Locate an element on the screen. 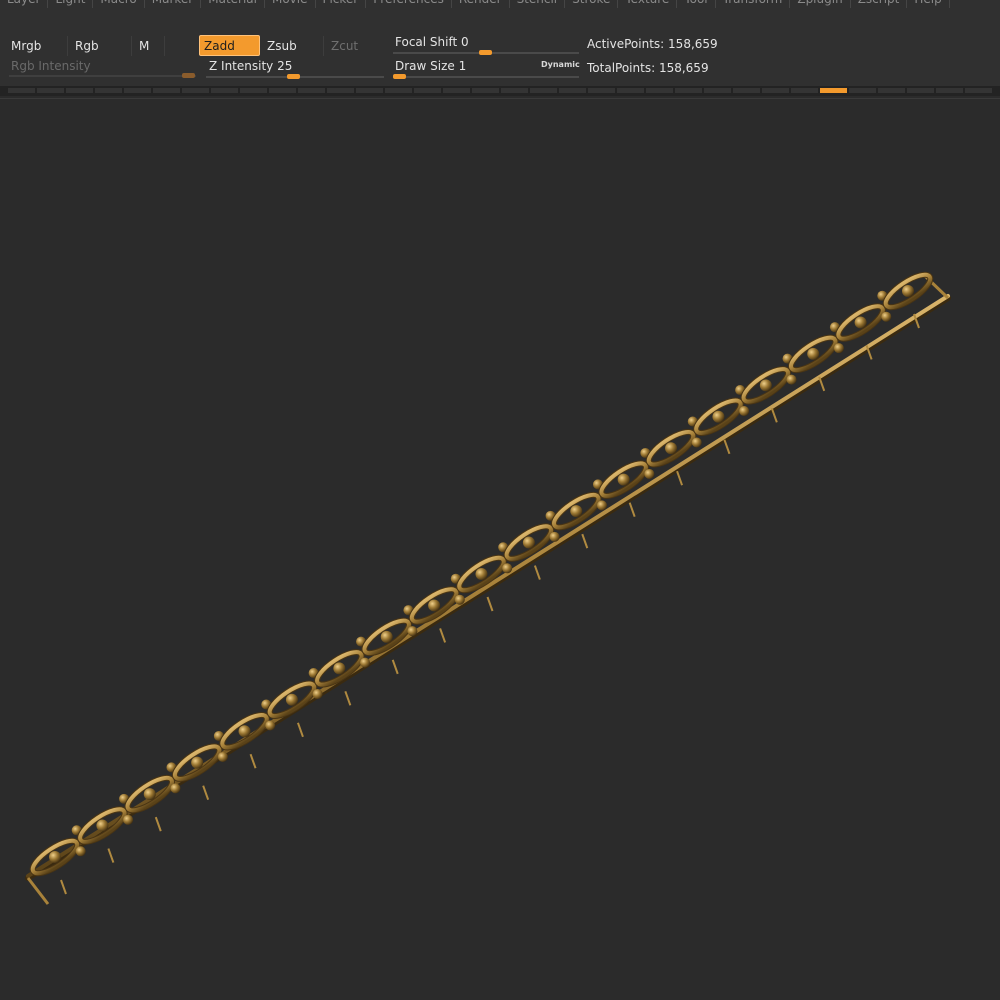 The width and height of the screenshot is (1000, 1000). active-points-value: 158,659 is located at coordinates (693, 44).